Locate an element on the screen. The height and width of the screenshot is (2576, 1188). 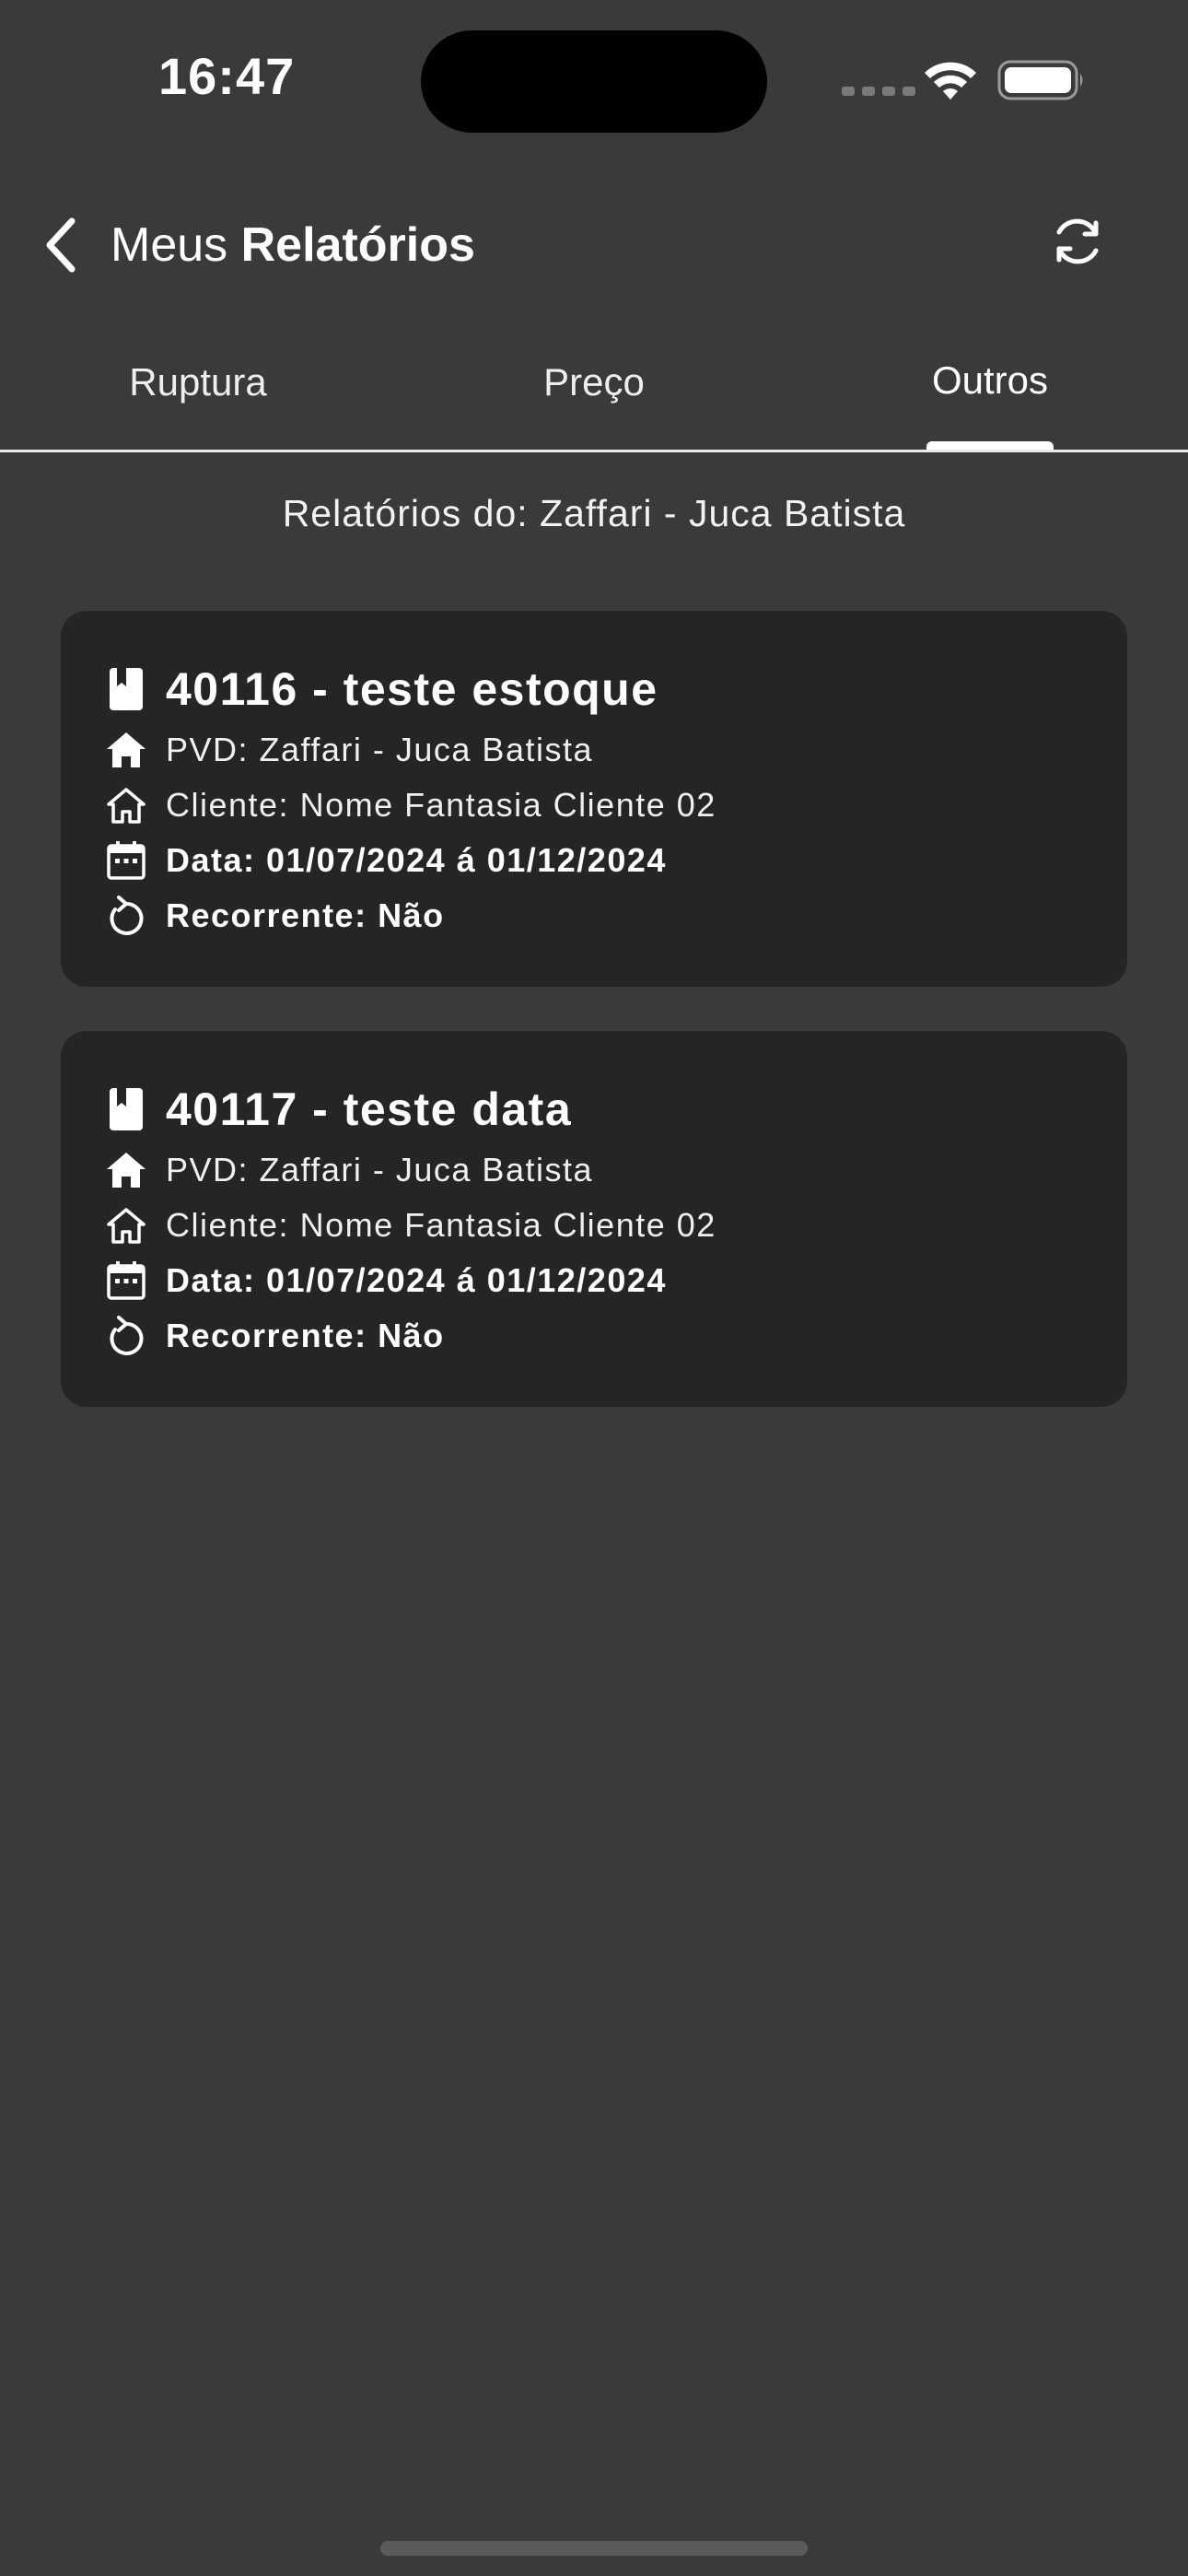
wifi-icon is located at coordinates (951, 81).